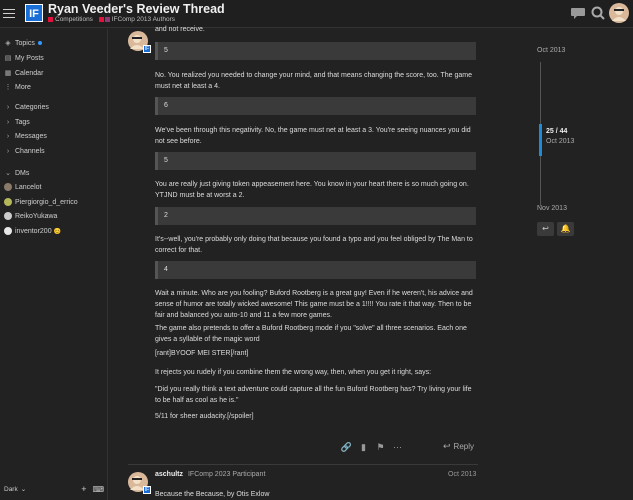 The image size is (633, 500). What do you see at coordinates (380, 447) in the screenshot?
I see `flag-icon: ⚑` at bounding box center [380, 447].